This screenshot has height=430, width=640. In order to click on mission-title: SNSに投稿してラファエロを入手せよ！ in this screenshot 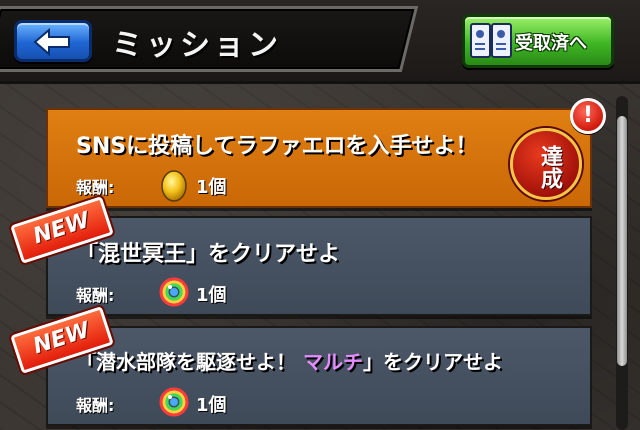, I will do `click(277, 146)`.